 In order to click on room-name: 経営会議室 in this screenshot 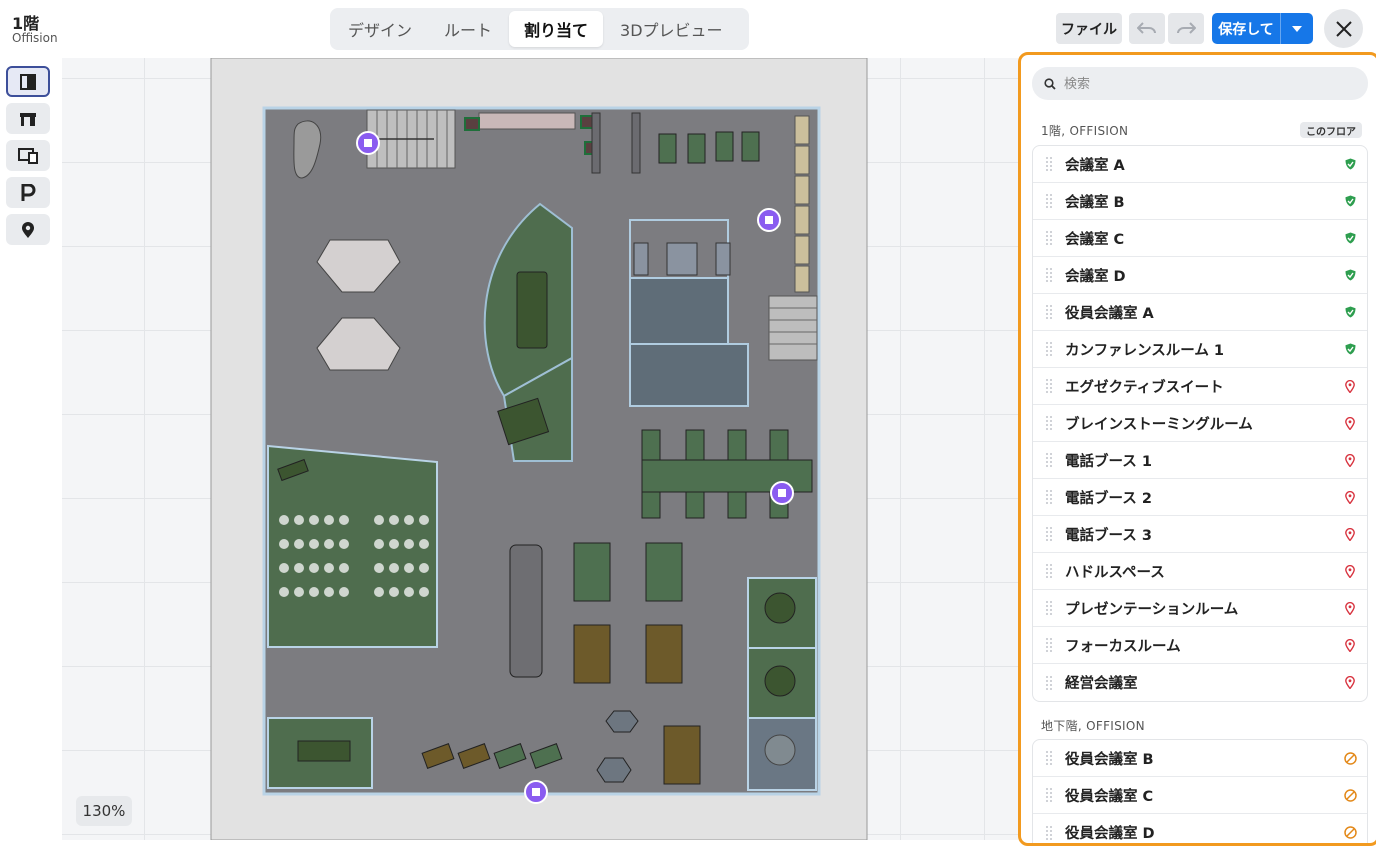, I will do `click(1101, 684)`.